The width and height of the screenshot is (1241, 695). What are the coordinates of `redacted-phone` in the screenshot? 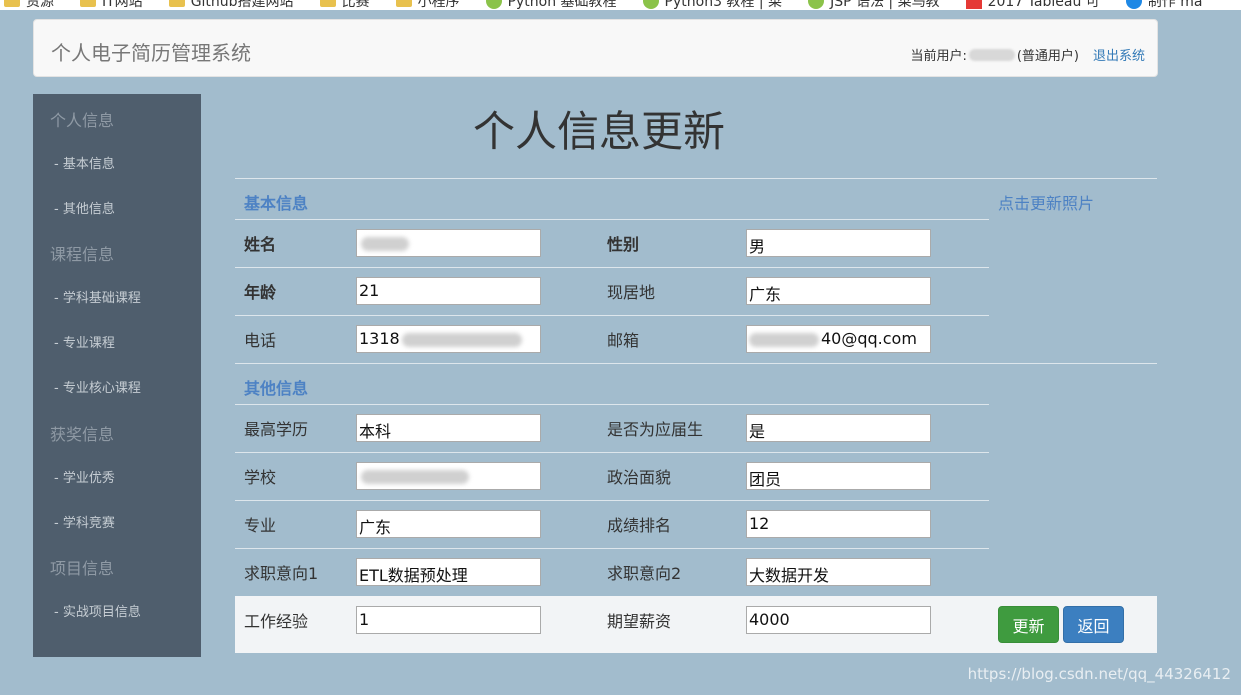 It's located at (461, 339).